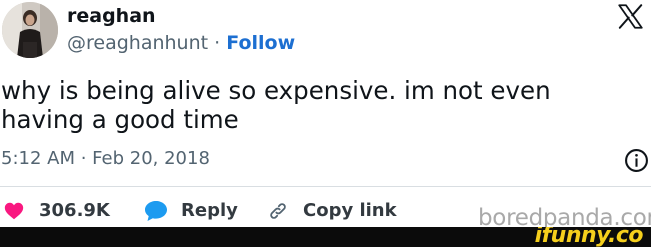 The image size is (651, 247). What do you see at coordinates (630, 16) in the screenshot?
I see `x-logo-icon` at bounding box center [630, 16].